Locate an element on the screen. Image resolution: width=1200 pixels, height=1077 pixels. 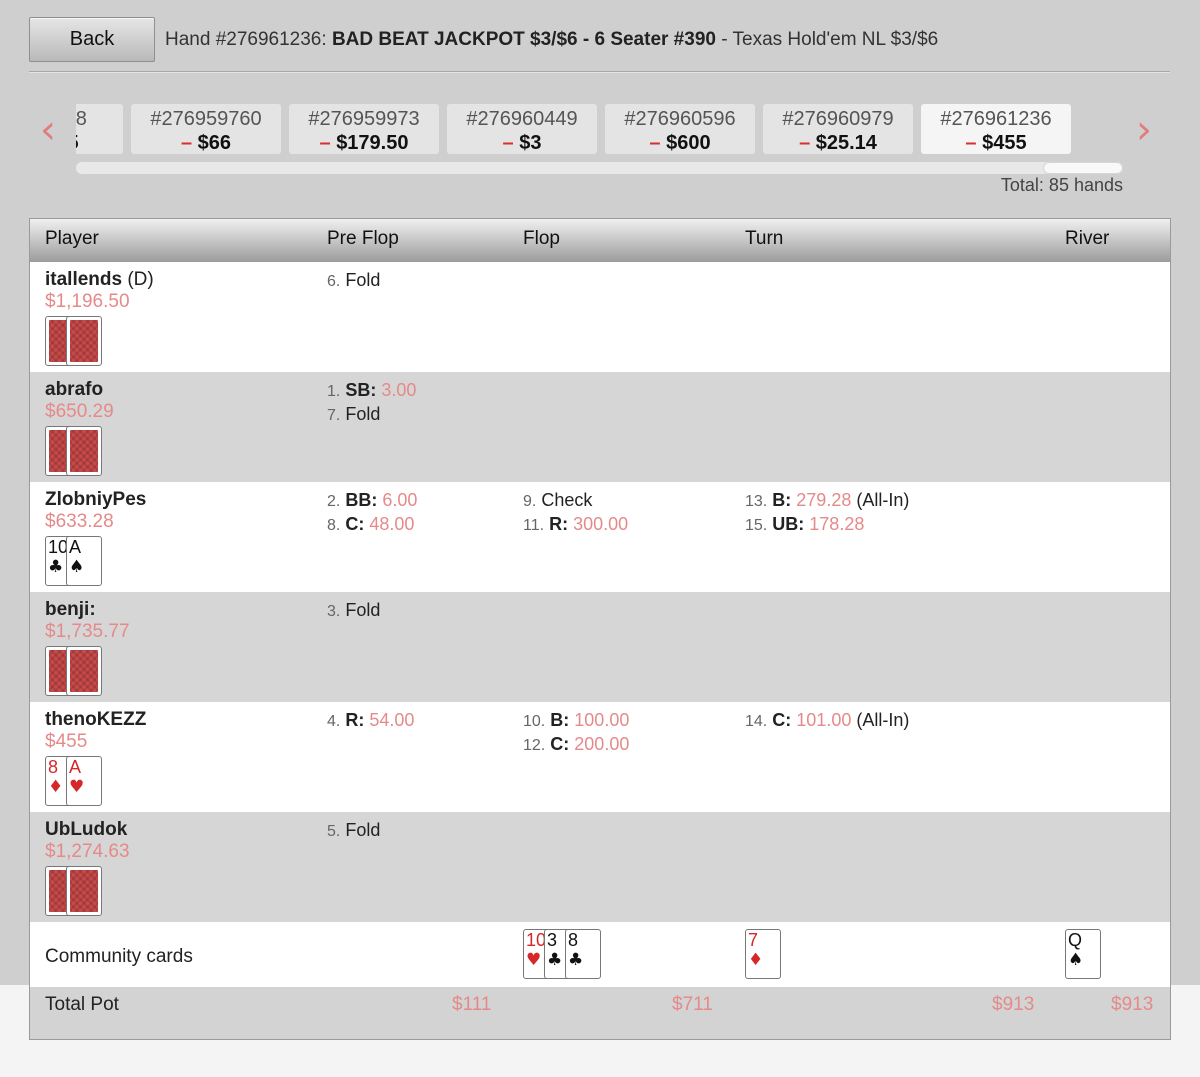
hand-tab: #276960979– $25.14 is located at coordinates (838, 129).